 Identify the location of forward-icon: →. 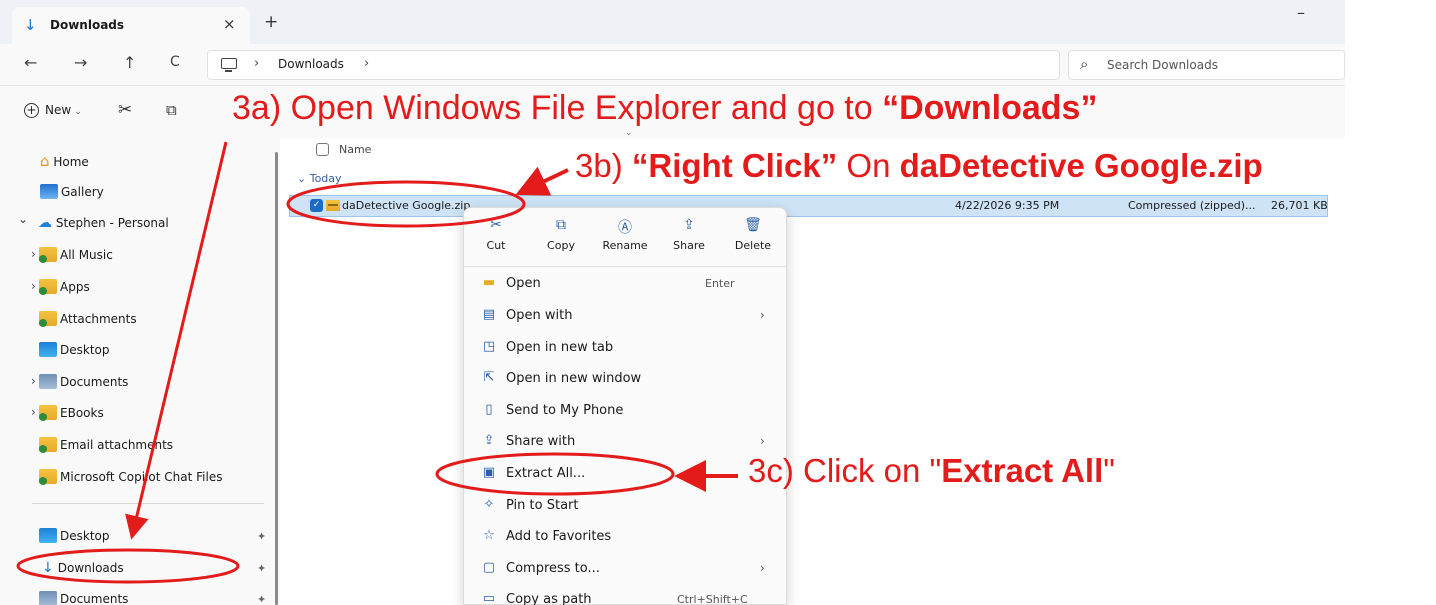
(80, 62).